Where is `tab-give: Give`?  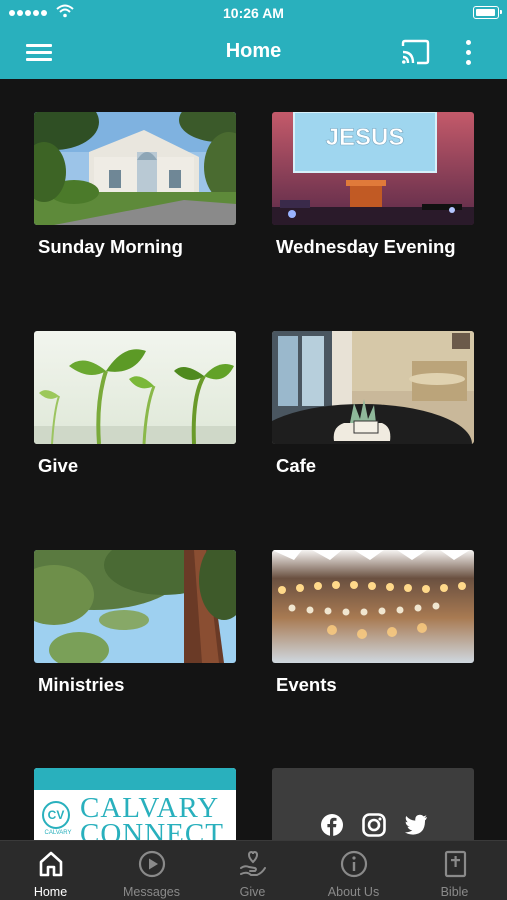
tab-give: Give is located at coordinates (252, 870).